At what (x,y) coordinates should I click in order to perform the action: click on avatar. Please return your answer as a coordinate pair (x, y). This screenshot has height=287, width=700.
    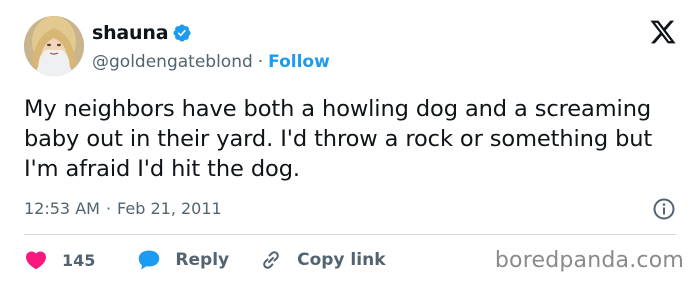
    Looking at the image, I should click on (54, 46).